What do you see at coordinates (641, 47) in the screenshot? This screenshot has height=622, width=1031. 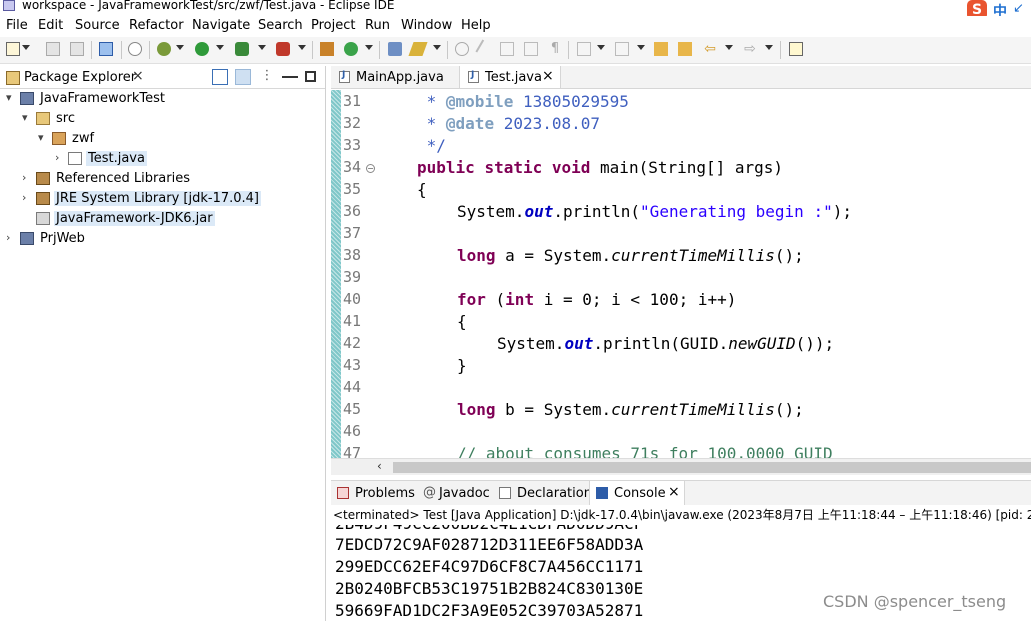 I see `previous-annotation-dropdown-icon` at bounding box center [641, 47].